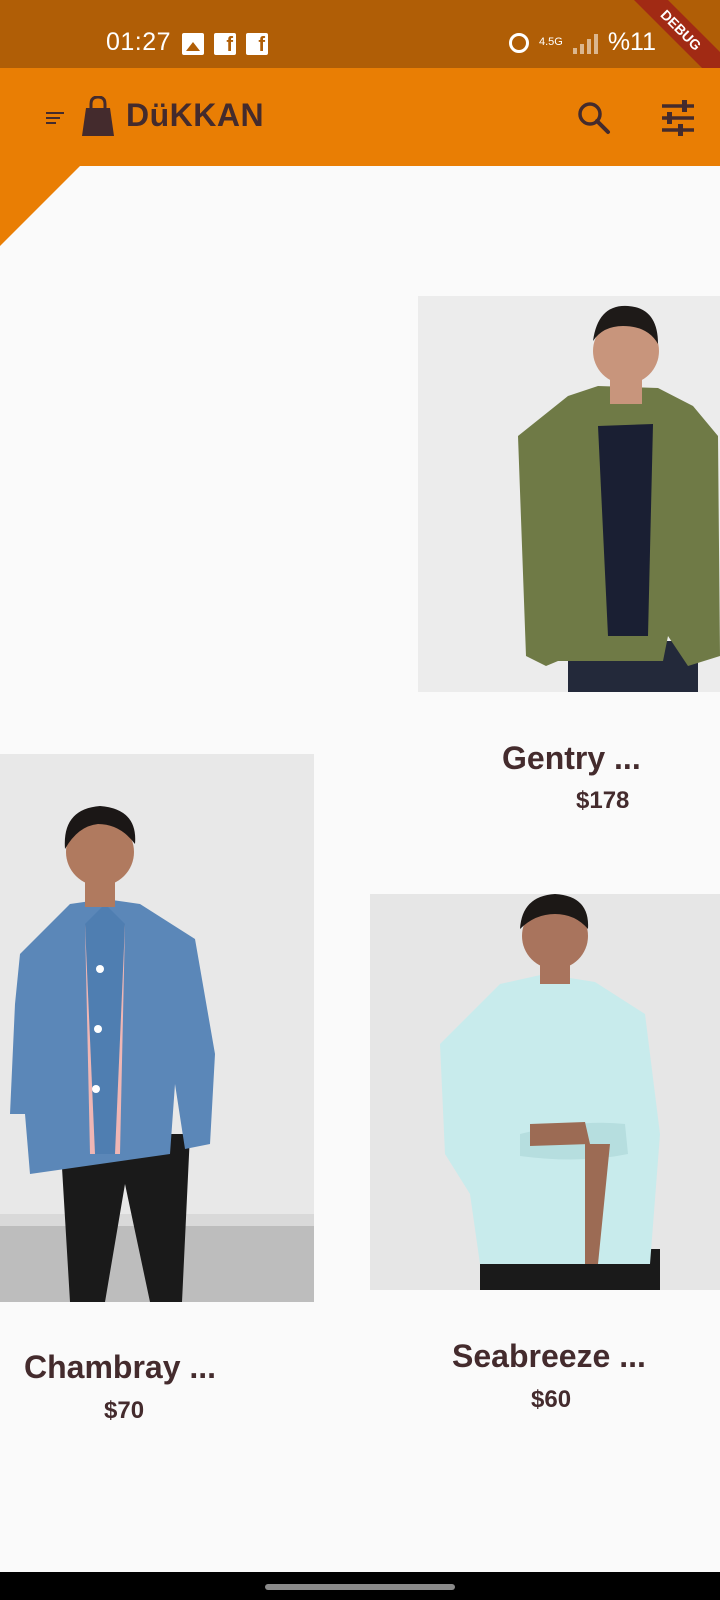 The image size is (720, 1600). What do you see at coordinates (360, 34) in the screenshot?
I see `status-bar: 01:27 4.5G %11 DEBUG` at bounding box center [360, 34].